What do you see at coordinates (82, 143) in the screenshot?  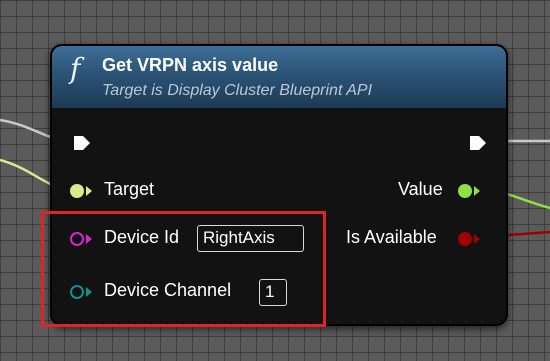 I see `exec-in-pin-icon` at bounding box center [82, 143].